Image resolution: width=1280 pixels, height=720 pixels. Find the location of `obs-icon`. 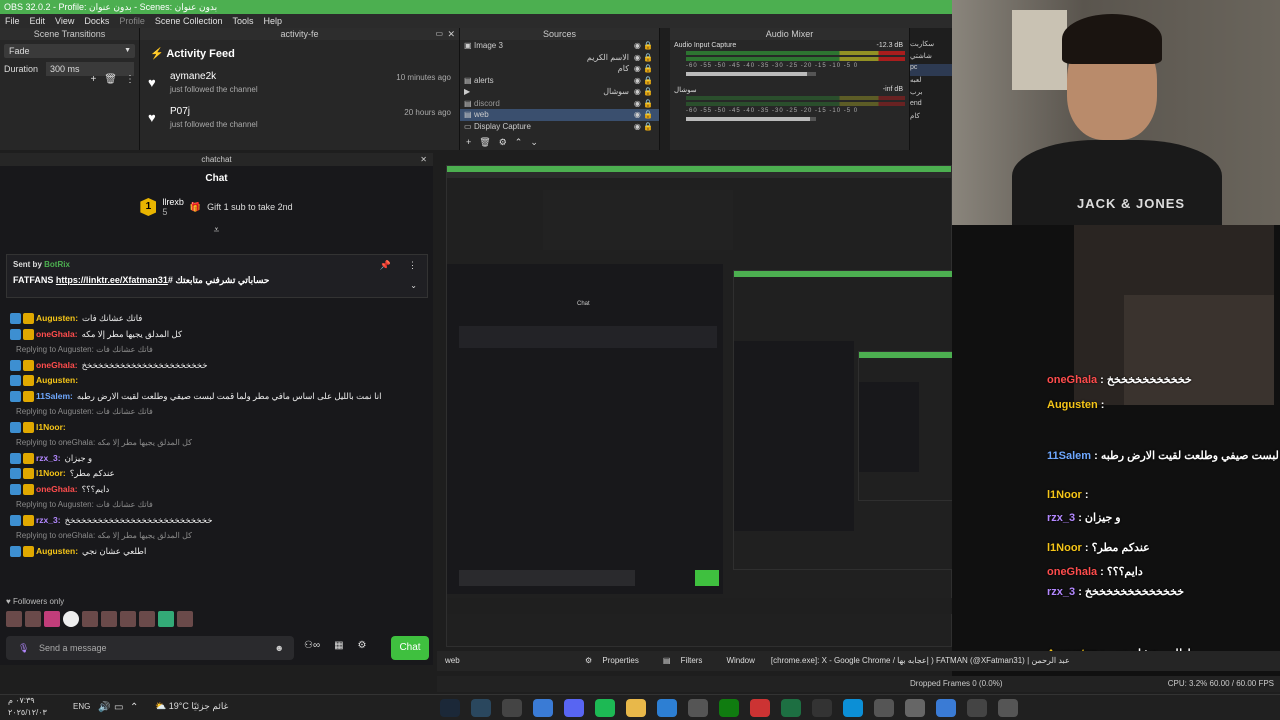

obs-icon is located at coordinates (512, 708).